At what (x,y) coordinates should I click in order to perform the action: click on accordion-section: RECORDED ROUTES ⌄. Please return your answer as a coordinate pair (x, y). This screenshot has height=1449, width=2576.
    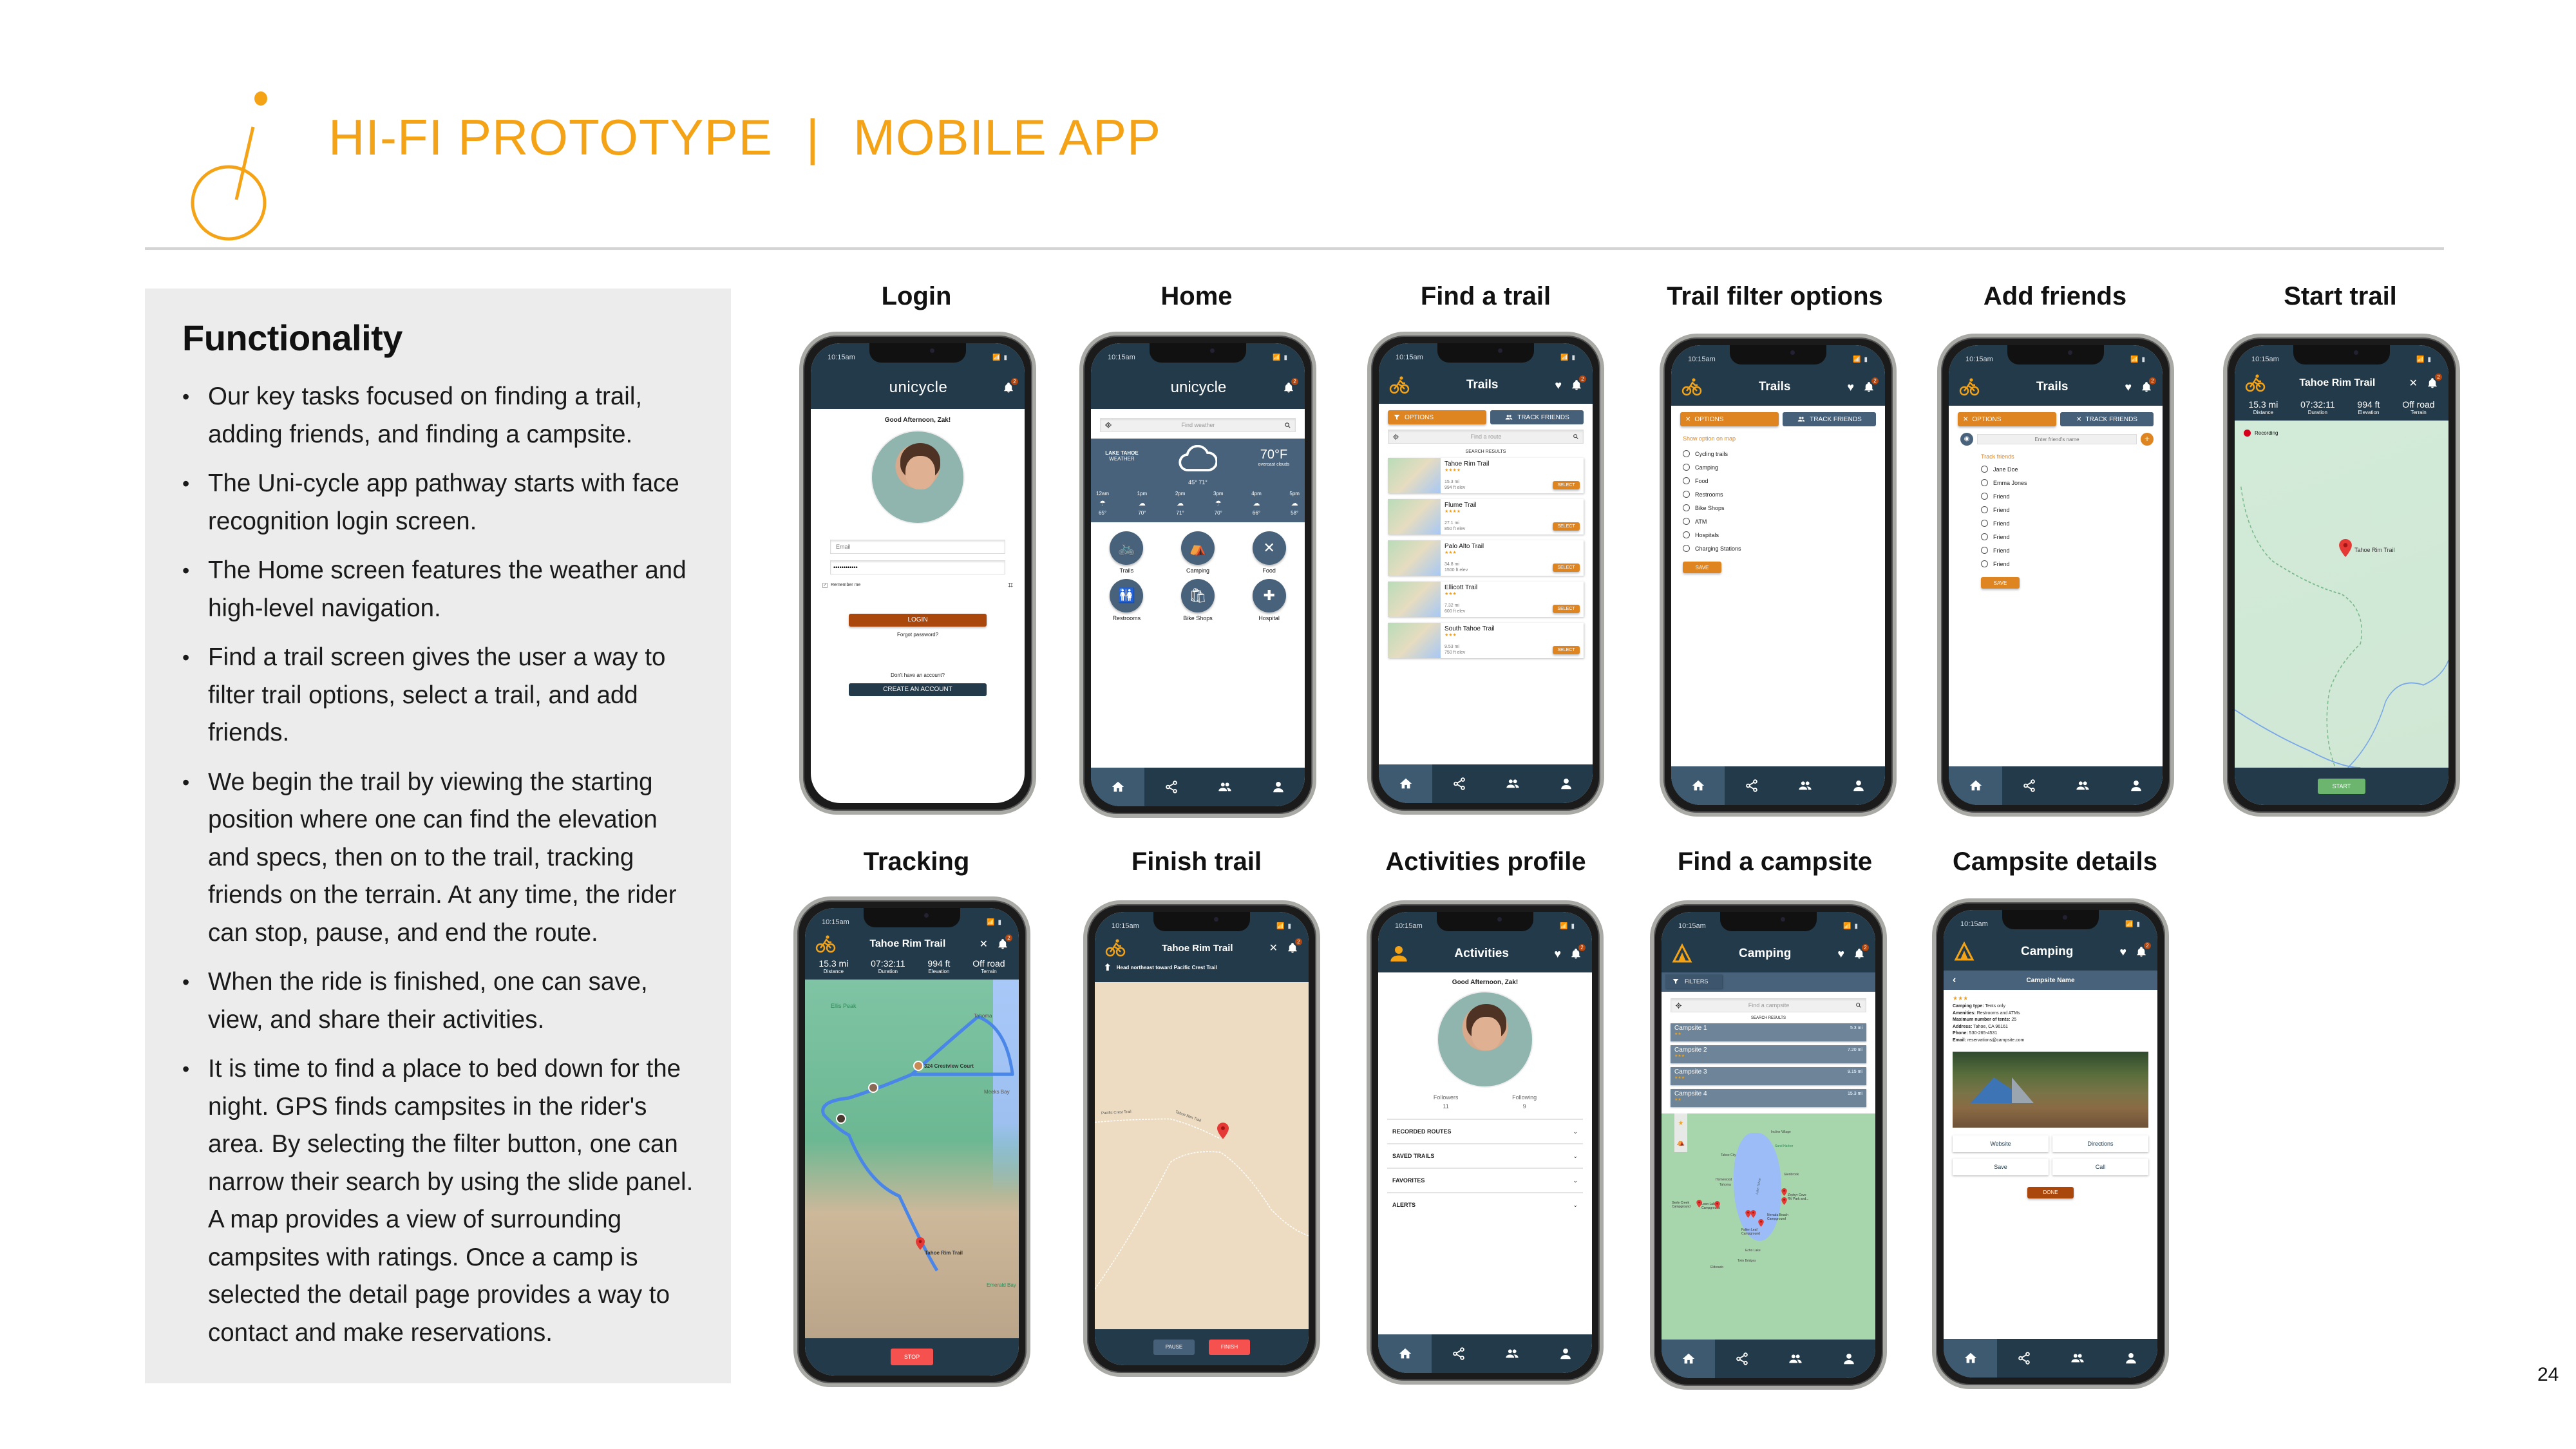
    Looking at the image, I should click on (1485, 1131).